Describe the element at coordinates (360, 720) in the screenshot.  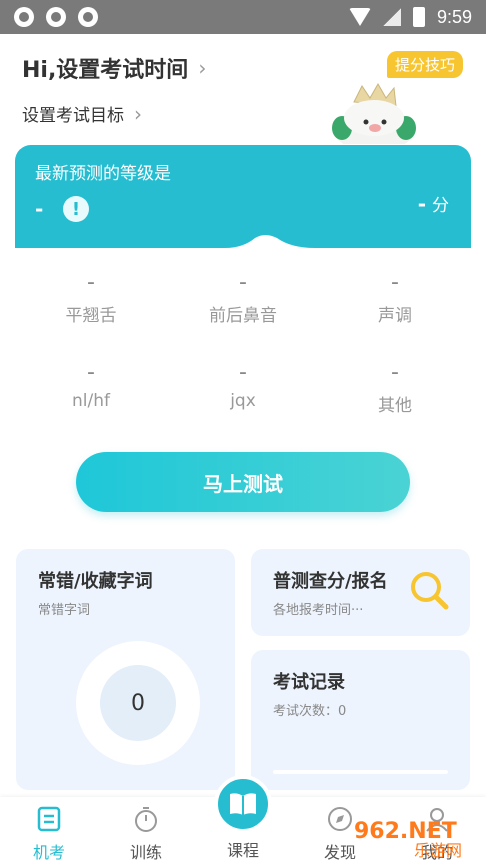
I see `records-card: 考试记录 考试次数：0` at that location.